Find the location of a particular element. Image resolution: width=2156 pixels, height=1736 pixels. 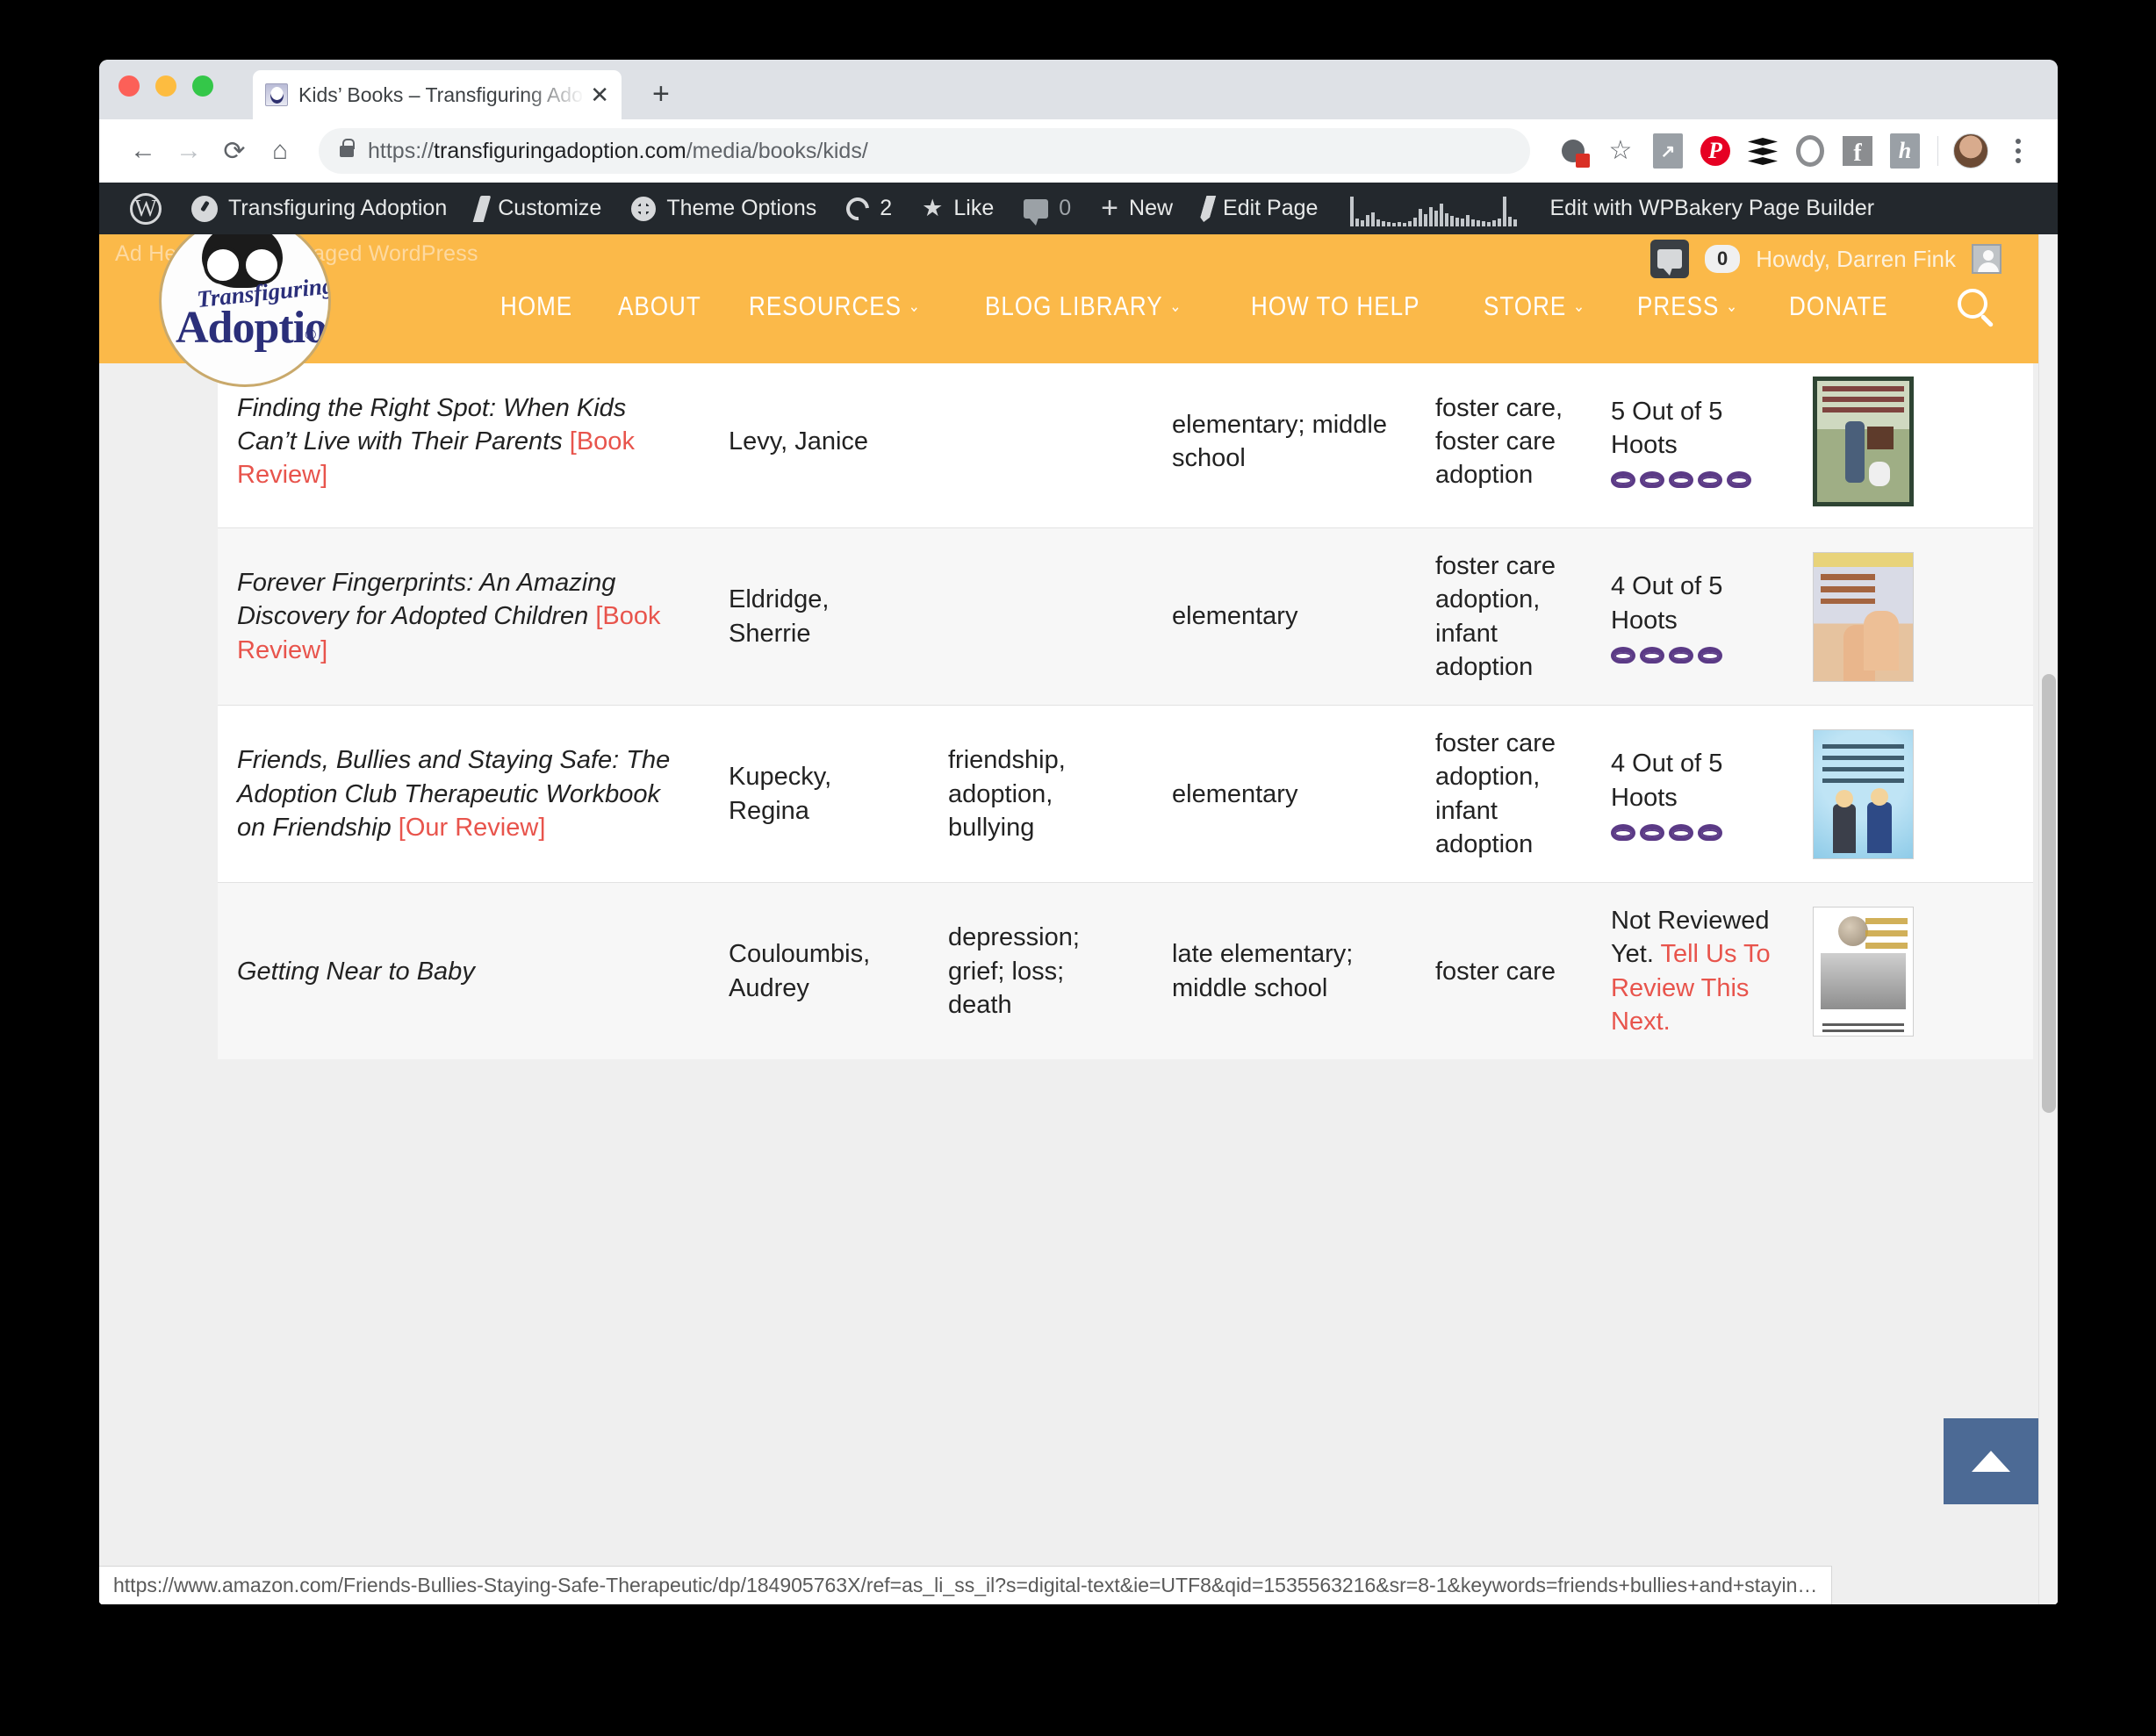

wp-page-builder: Edit with WPBakery Page Builder is located at coordinates (1711, 208).